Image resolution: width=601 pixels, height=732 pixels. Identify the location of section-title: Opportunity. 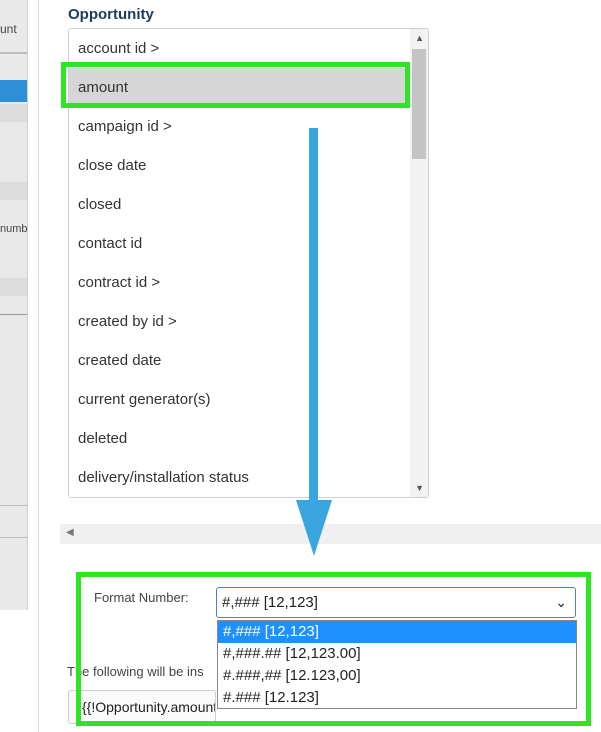
(111, 14).